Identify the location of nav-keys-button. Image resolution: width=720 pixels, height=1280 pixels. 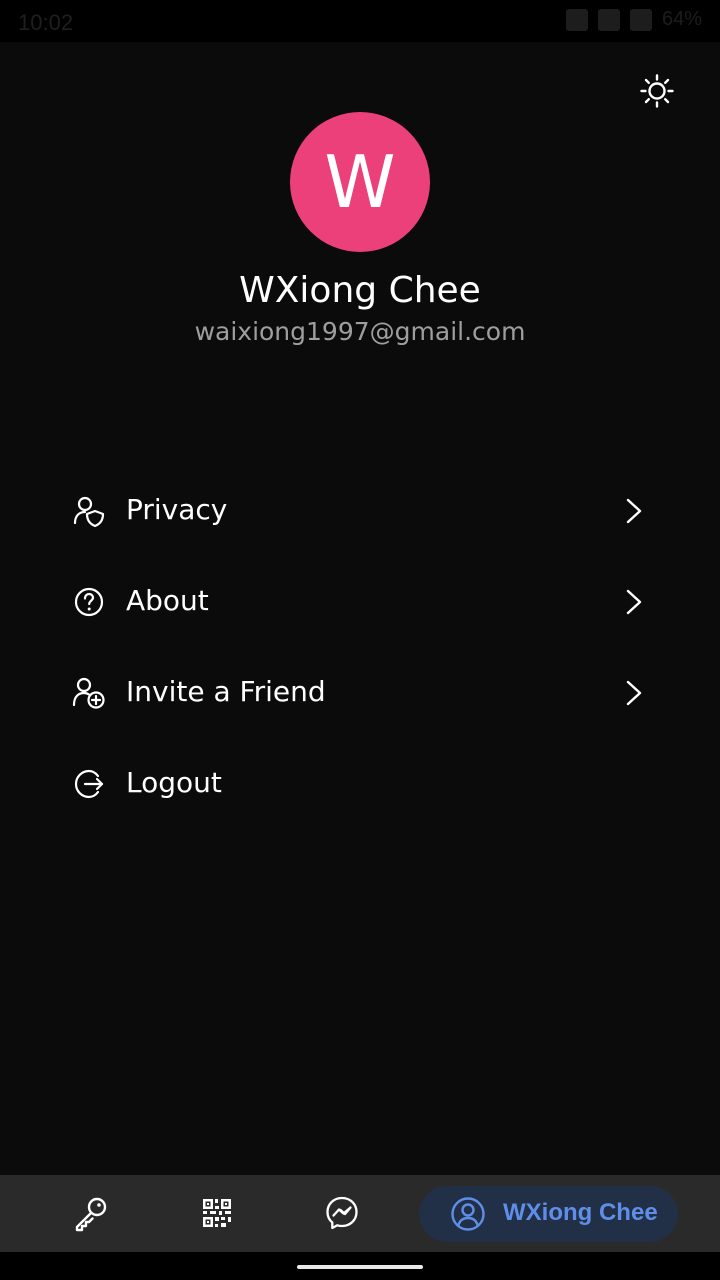
(91, 1213).